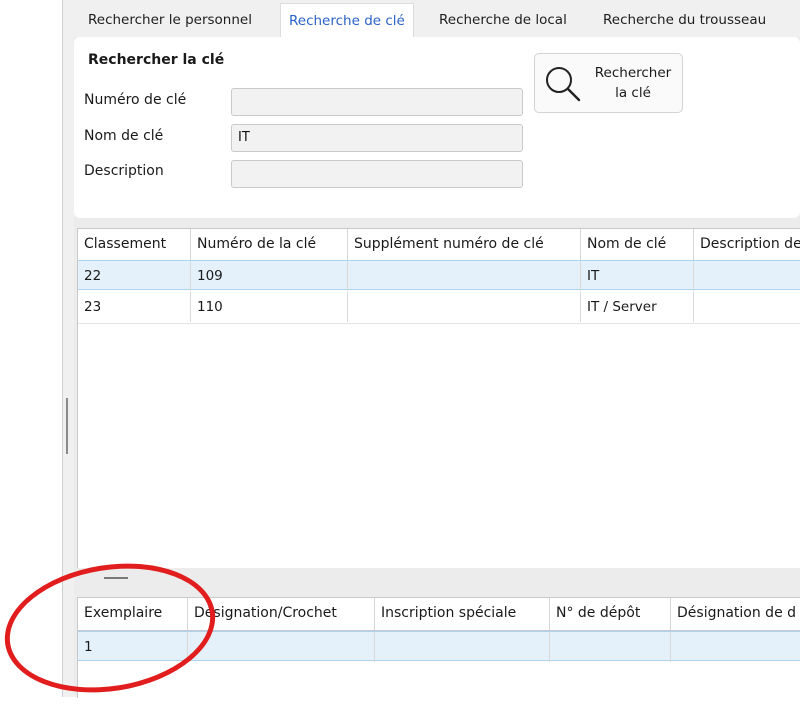 The height and width of the screenshot is (707, 800). What do you see at coordinates (377, 174) in the screenshot?
I see `description-field` at bounding box center [377, 174].